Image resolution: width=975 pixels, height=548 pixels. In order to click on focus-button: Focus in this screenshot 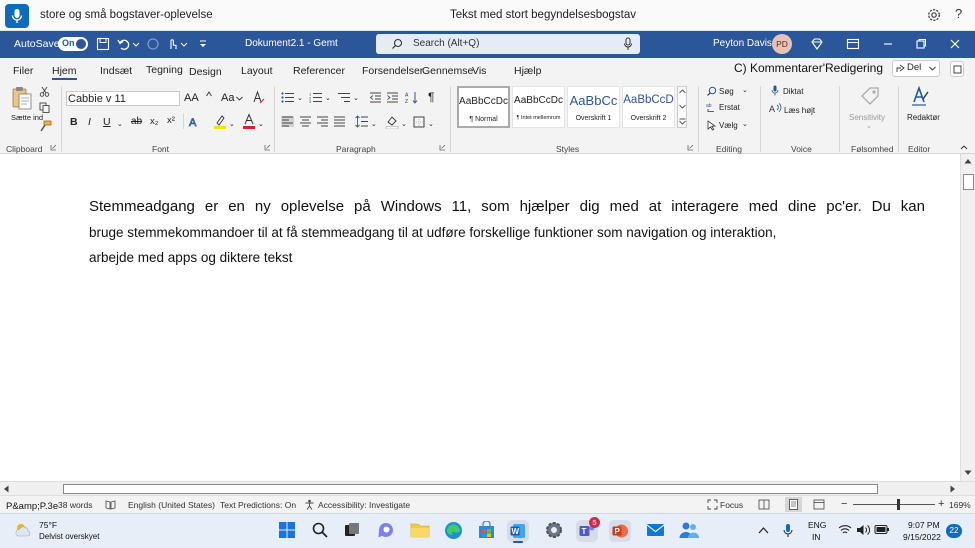, I will do `click(731, 505)`.